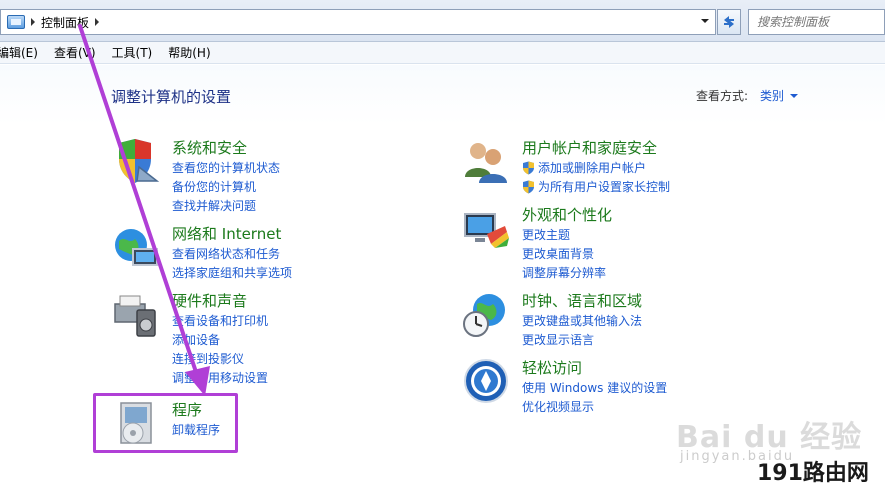 Image resolution: width=885 pixels, height=489 pixels. What do you see at coordinates (567, 214) in the screenshot?
I see `category-title: 外观和个性化` at bounding box center [567, 214].